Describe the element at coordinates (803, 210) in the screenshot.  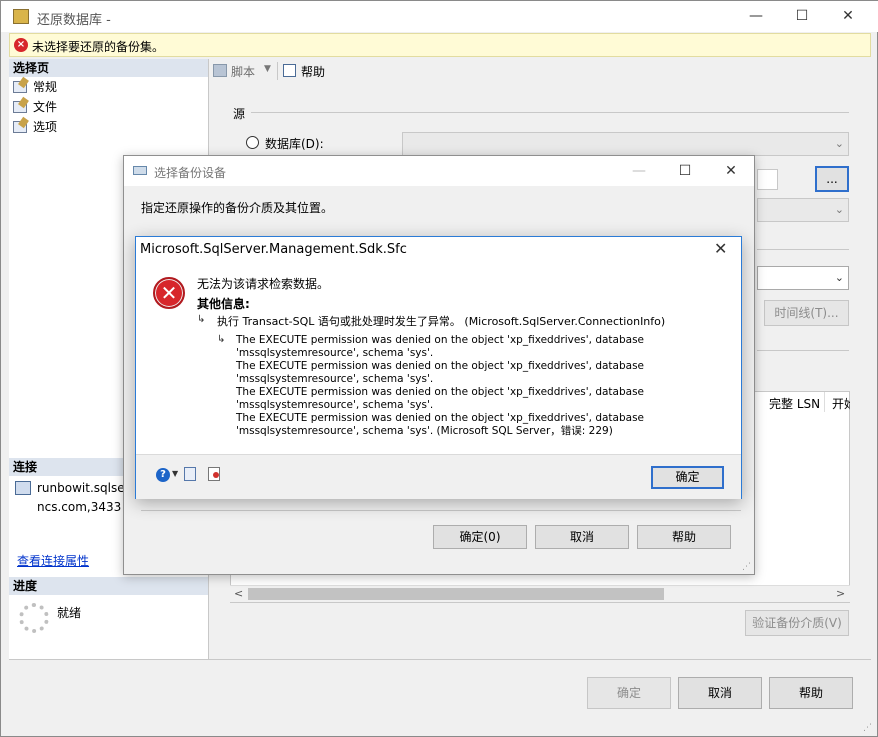
I see `database-target-combo: ⌄` at that location.